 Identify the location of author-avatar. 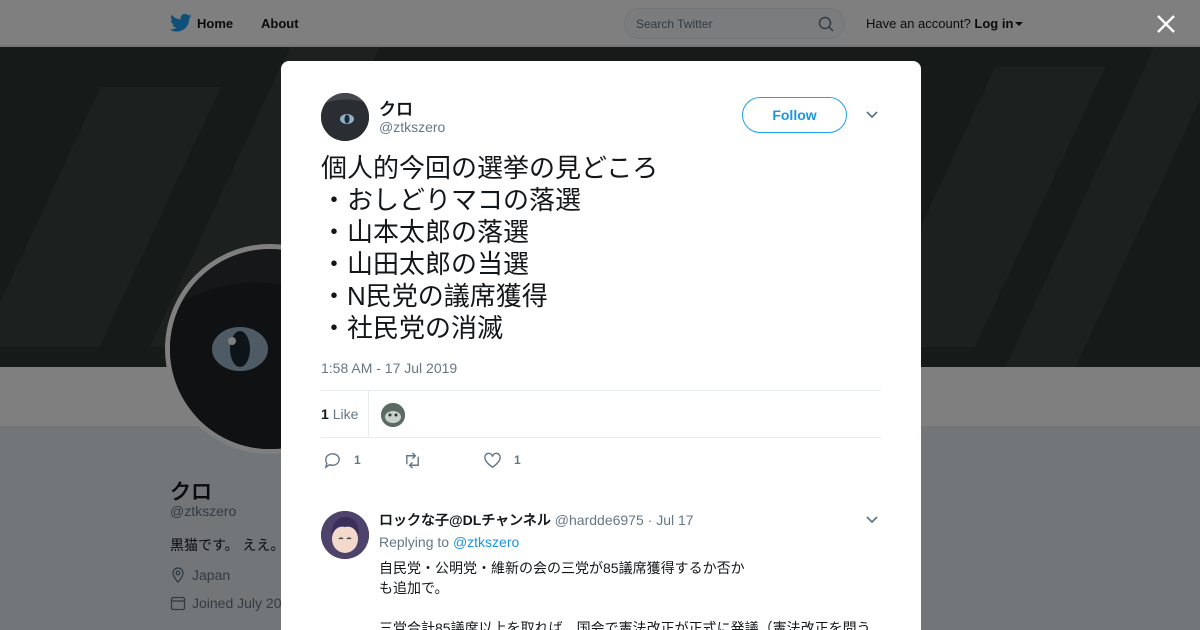
(345, 117).